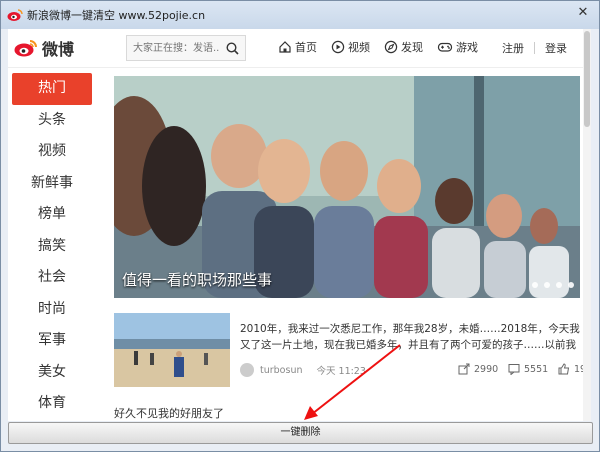 The width and height of the screenshot is (600, 452). I want to click on search-icon, so click(232, 49).